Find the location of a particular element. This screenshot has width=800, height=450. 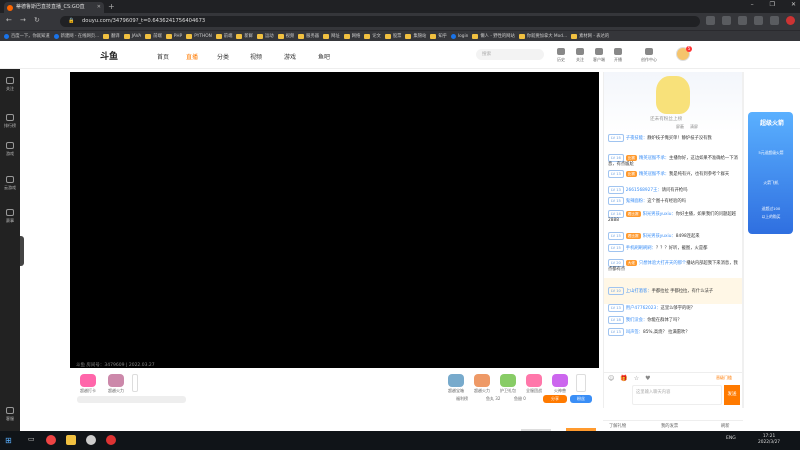

chat-username: 上山打酒客： is located at coordinates (639, 291).